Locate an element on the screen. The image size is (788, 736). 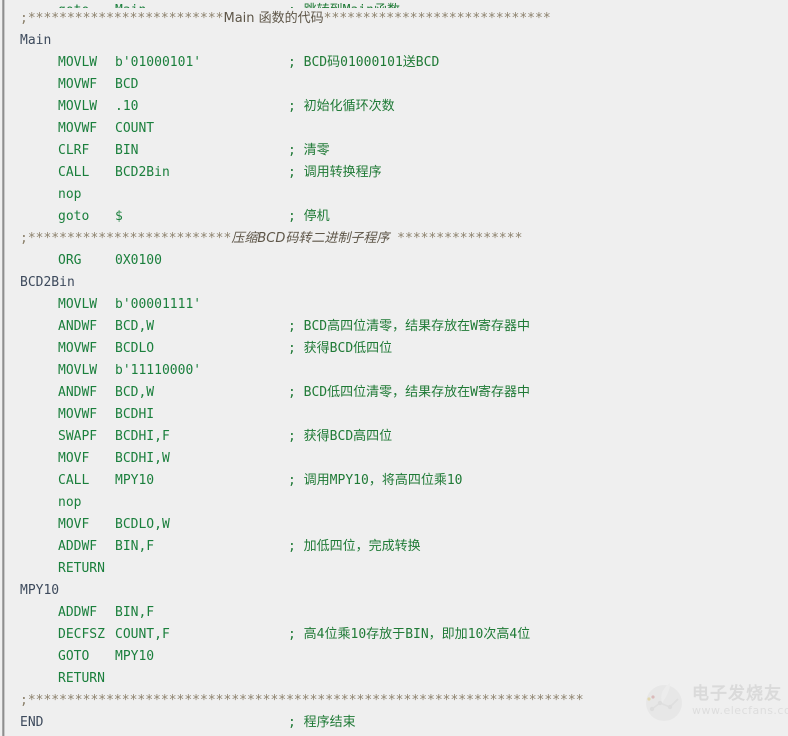
code-operand: BCDHI is located at coordinates (135, 414).